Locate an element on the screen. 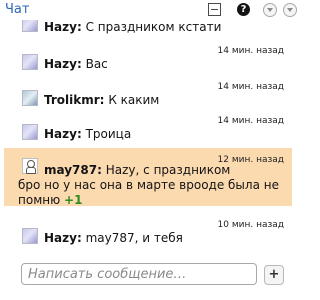 The height and width of the screenshot is (300, 320). message: Hazy: С праздником кстати is located at coordinates (148, 28).